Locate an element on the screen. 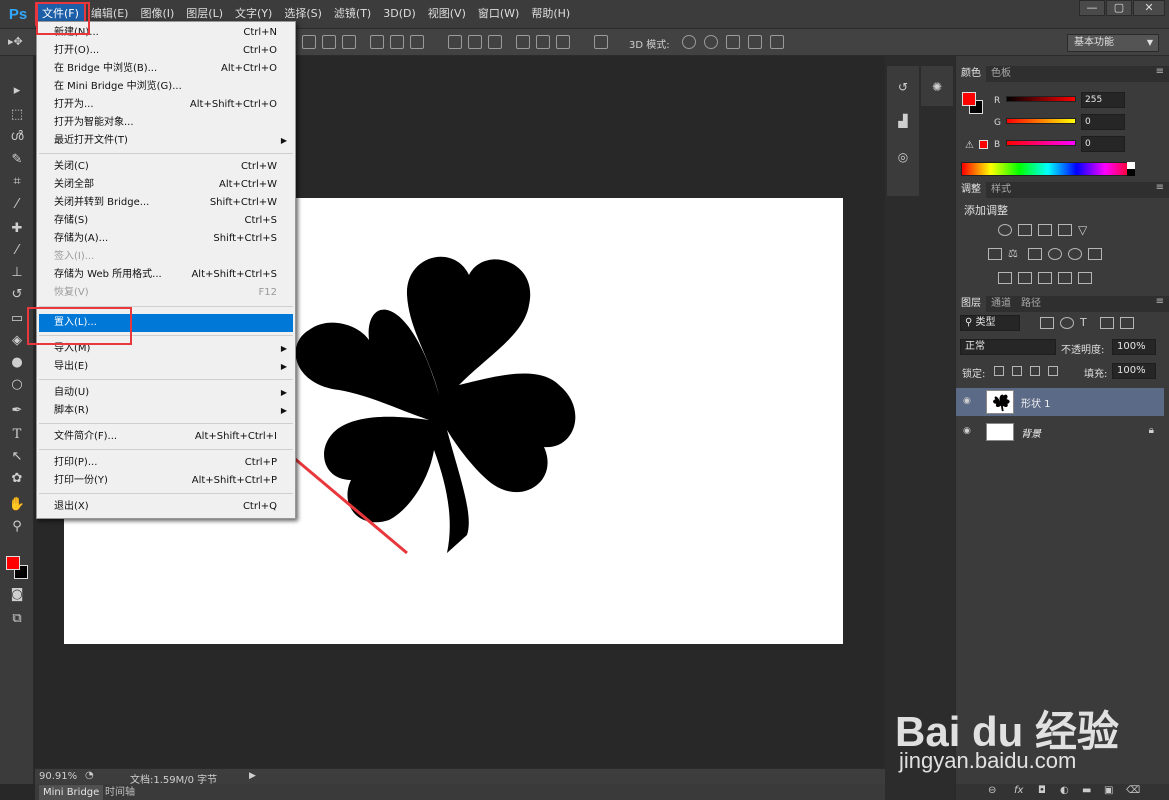 The width and height of the screenshot is (1169, 800). color-spectrum-bar is located at coordinates (1048, 169).